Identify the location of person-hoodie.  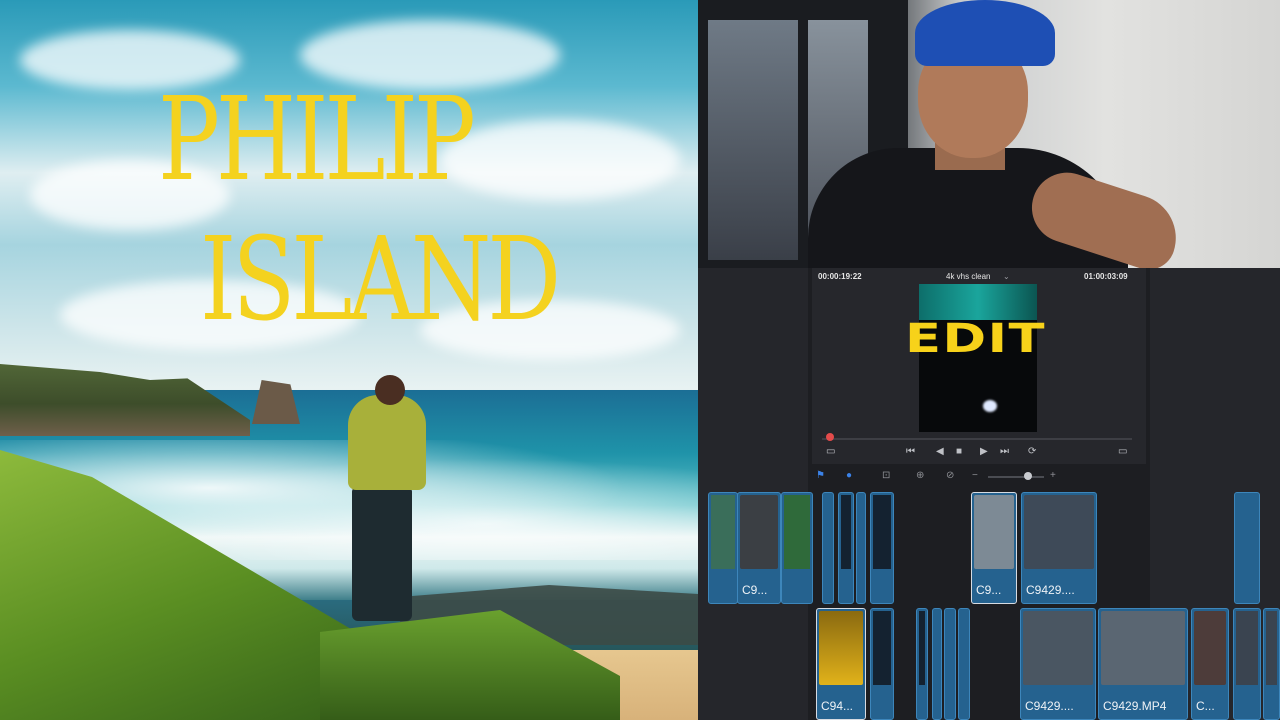
(387, 442).